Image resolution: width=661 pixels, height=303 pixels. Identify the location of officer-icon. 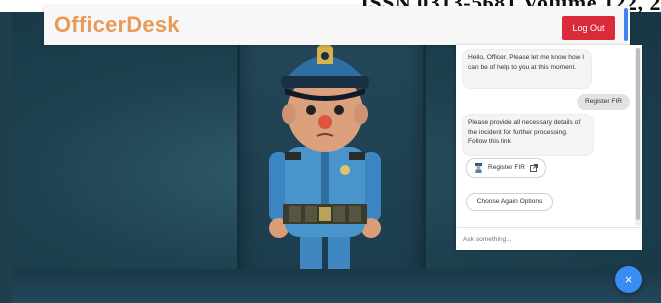
(478, 168).